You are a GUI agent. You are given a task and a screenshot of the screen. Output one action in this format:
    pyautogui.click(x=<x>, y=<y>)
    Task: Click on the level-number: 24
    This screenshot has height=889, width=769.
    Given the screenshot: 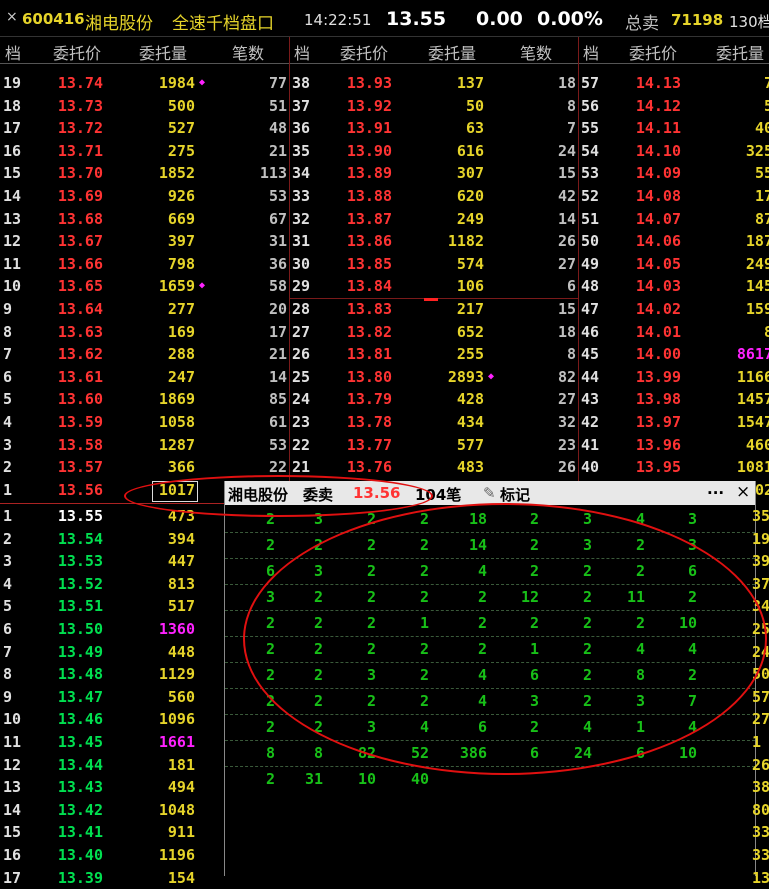 What is the action you would take?
    pyautogui.click(x=301, y=399)
    